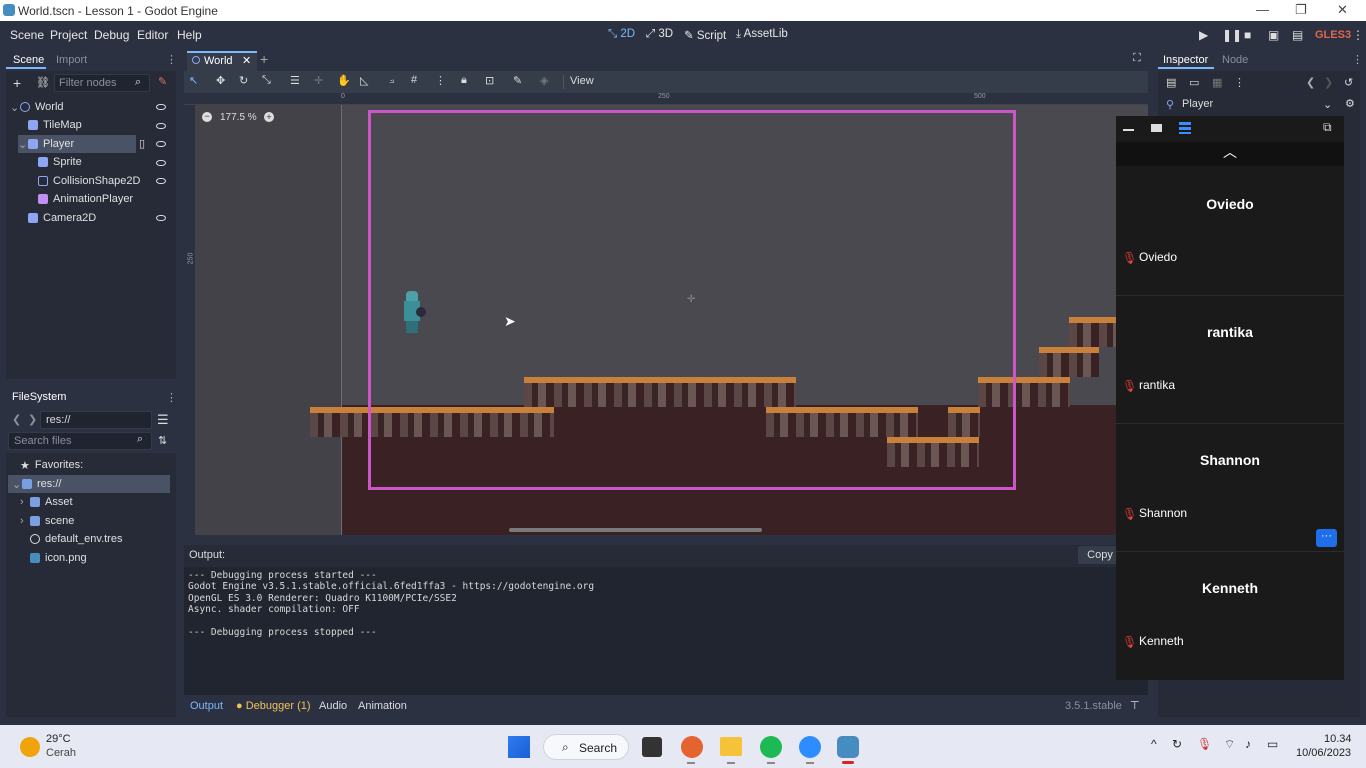  Describe the element at coordinates (295, 80) in the screenshot. I see `list-select-icon: ☰` at that location.